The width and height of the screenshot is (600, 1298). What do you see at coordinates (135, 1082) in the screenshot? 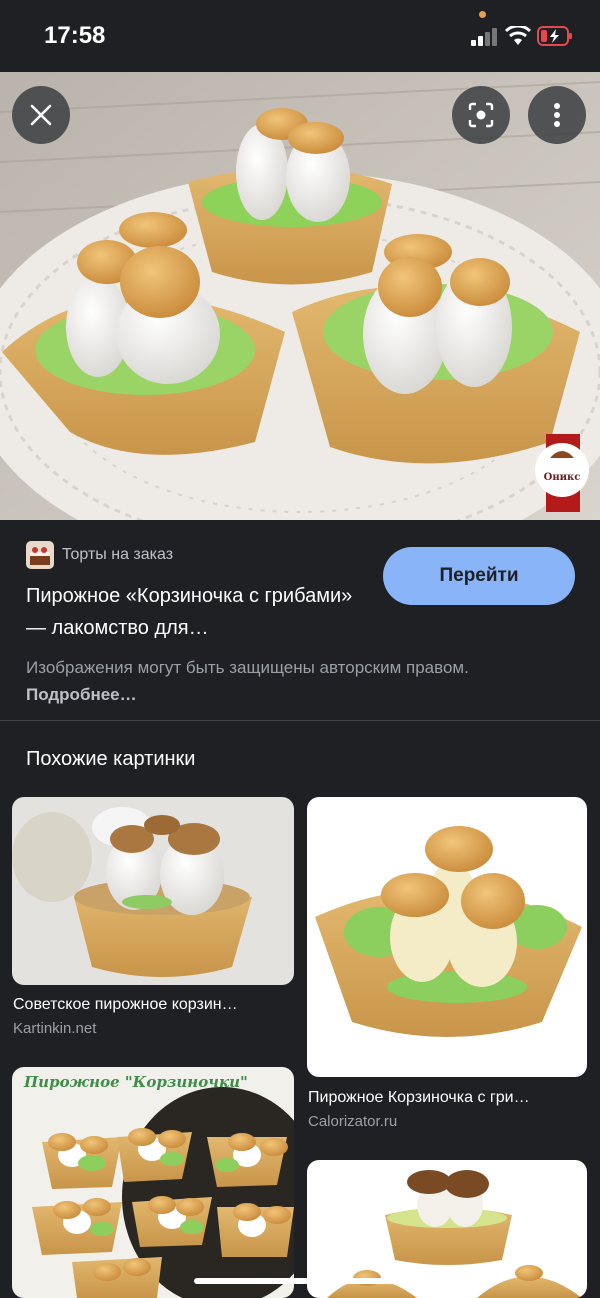
I see `related-image-3-banner: Пирожное "Корзиночки"` at bounding box center [135, 1082].